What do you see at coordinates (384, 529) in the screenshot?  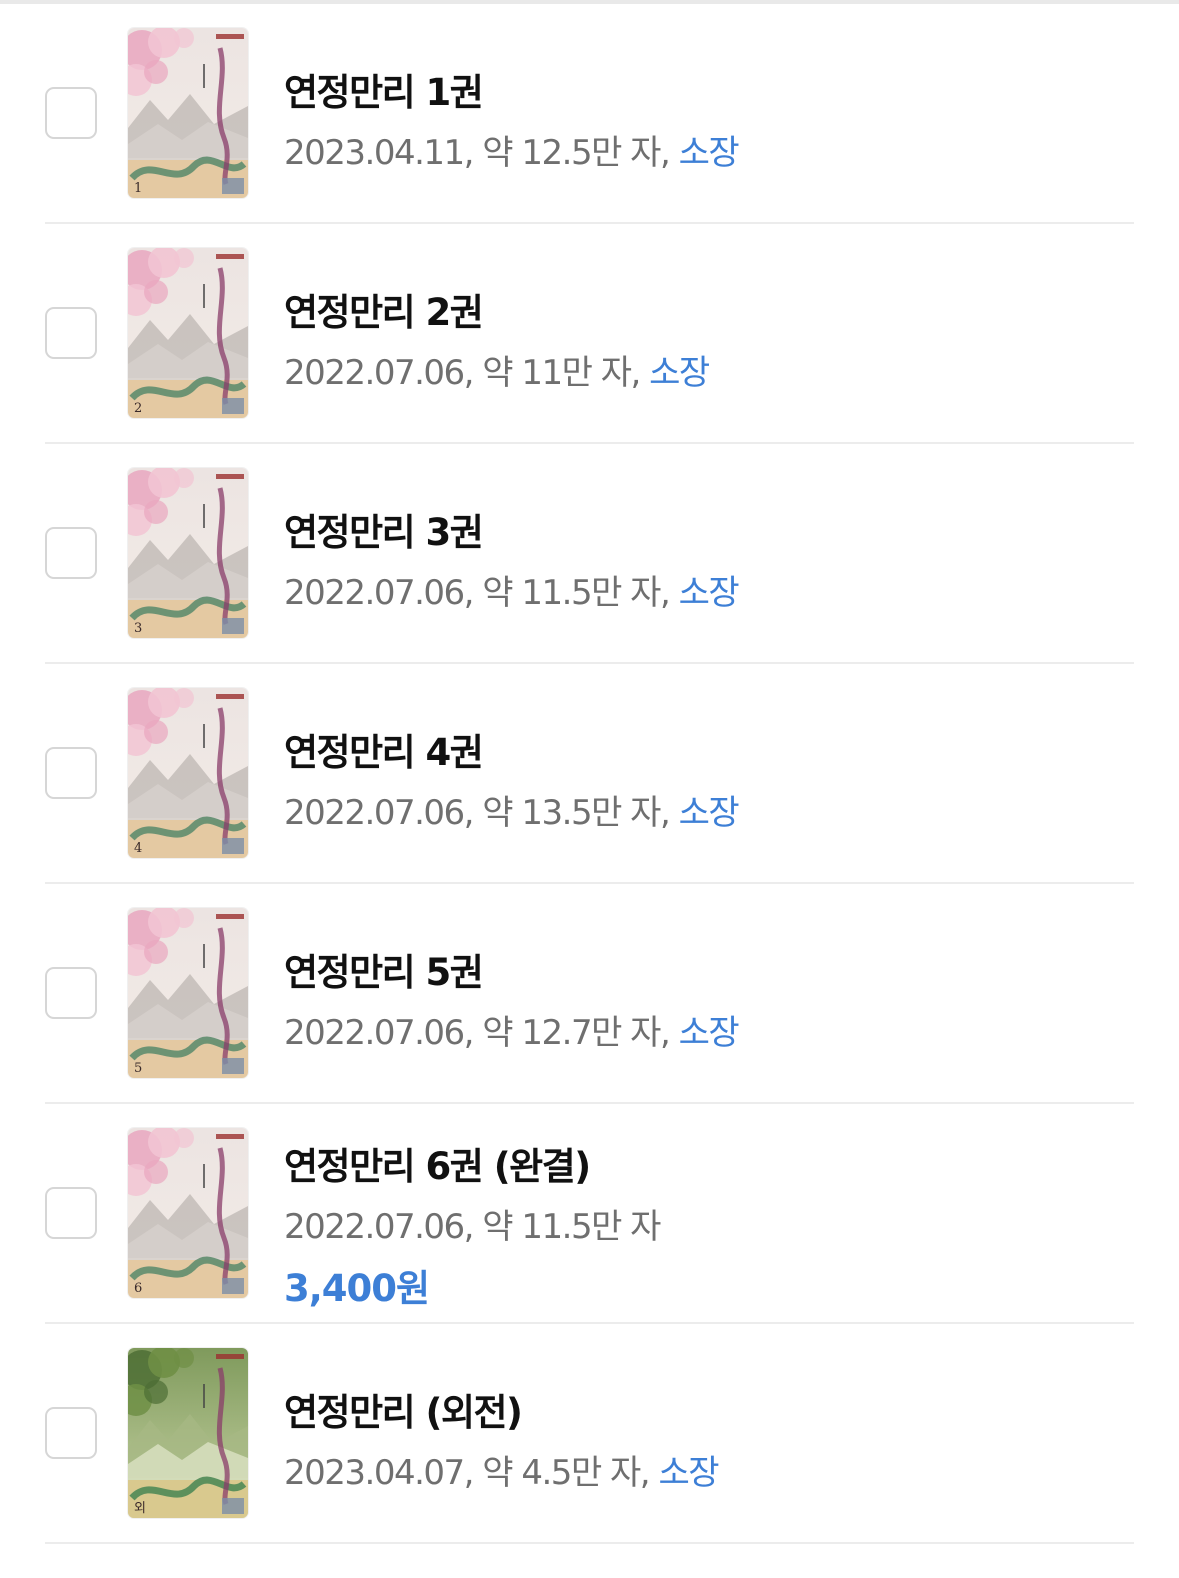 I see `item-title: 연정만리 3권` at bounding box center [384, 529].